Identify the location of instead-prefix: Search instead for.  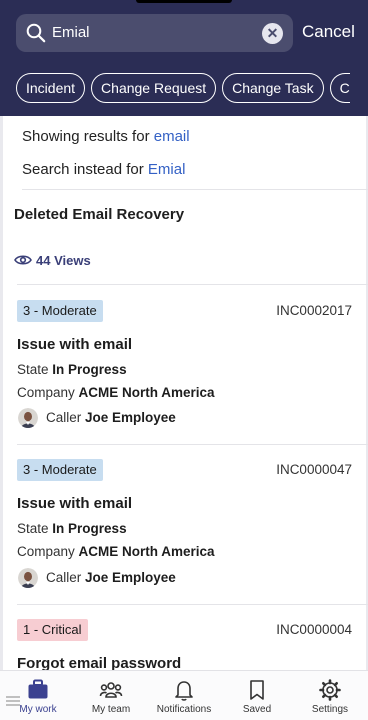
(85, 169).